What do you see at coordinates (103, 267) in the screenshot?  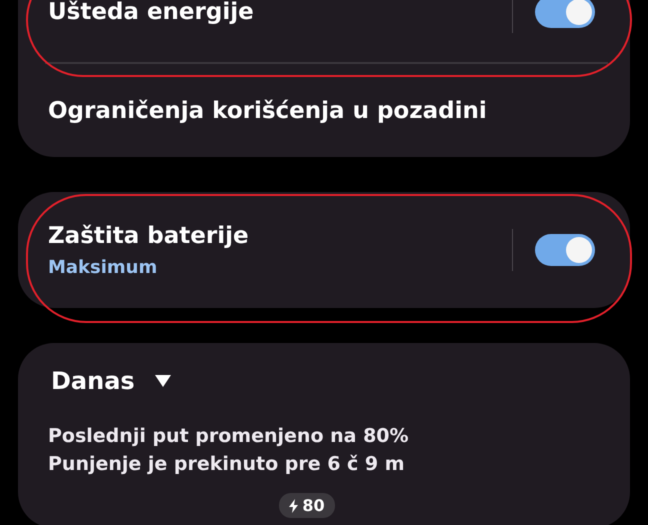 I see `setting-value: Maksimum` at bounding box center [103, 267].